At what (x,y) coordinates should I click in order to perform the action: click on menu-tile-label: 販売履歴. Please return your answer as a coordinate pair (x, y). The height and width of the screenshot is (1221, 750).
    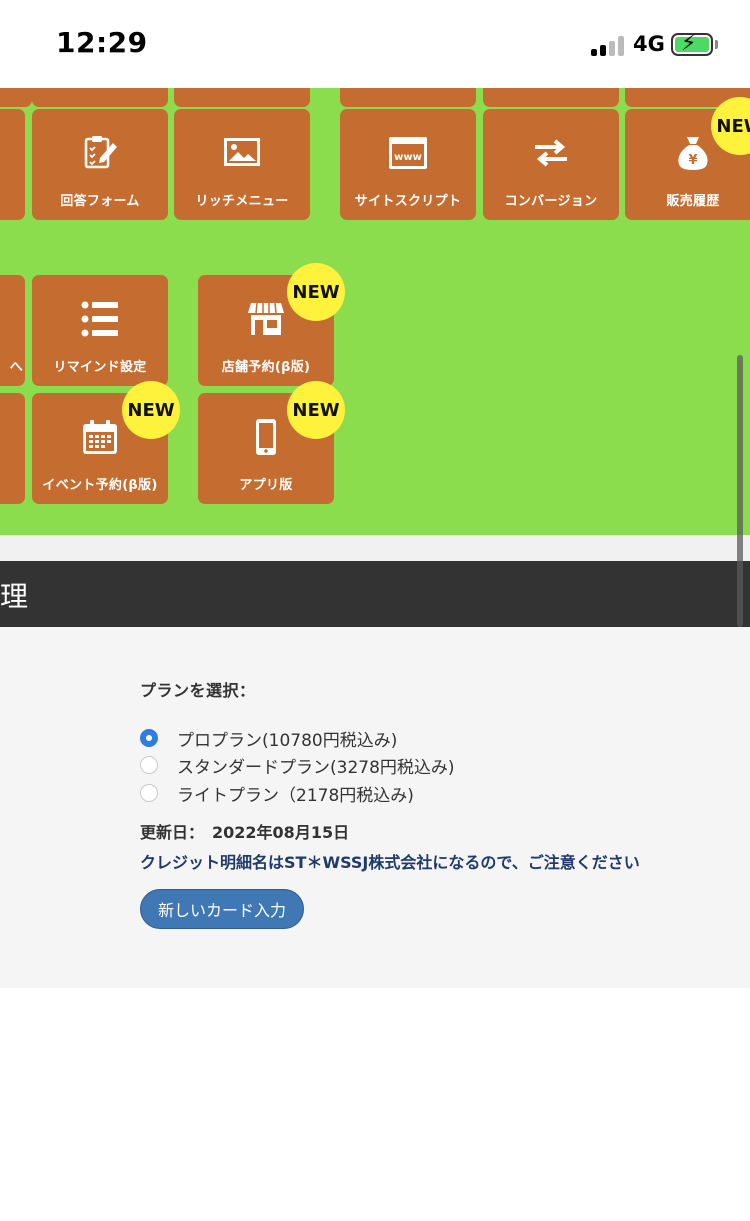
    Looking at the image, I should click on (693, 201).